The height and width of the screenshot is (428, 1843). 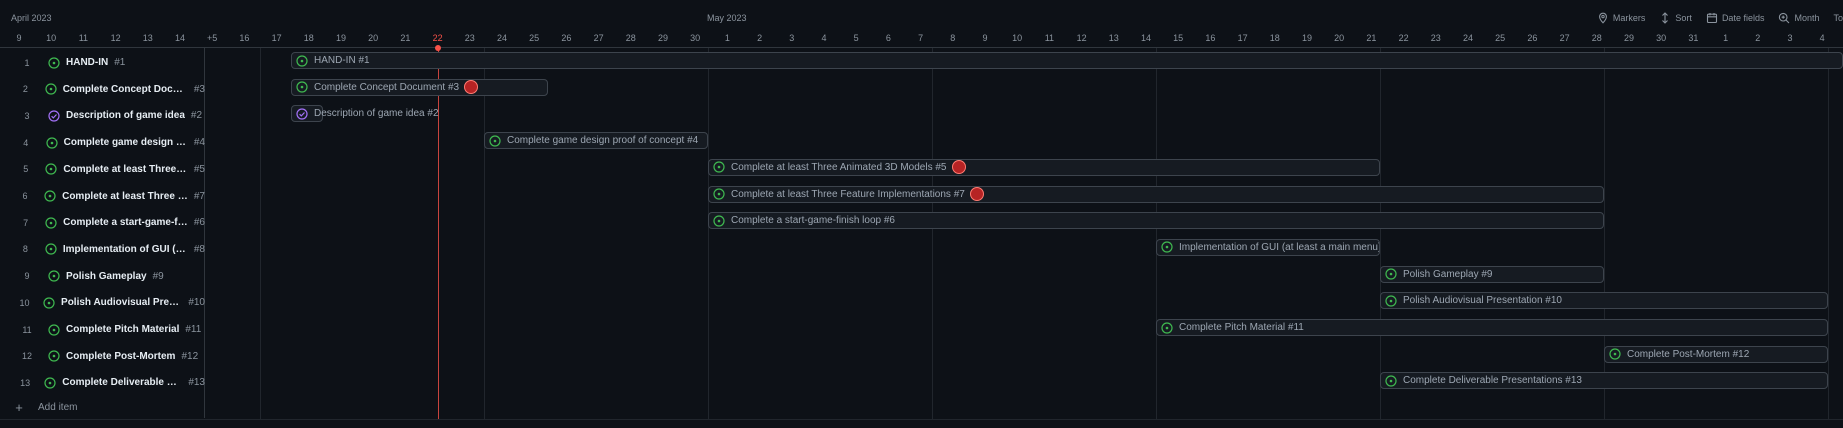 I want to click on timeline-bar: Description of game idea #2, so click(x=365, y=114).